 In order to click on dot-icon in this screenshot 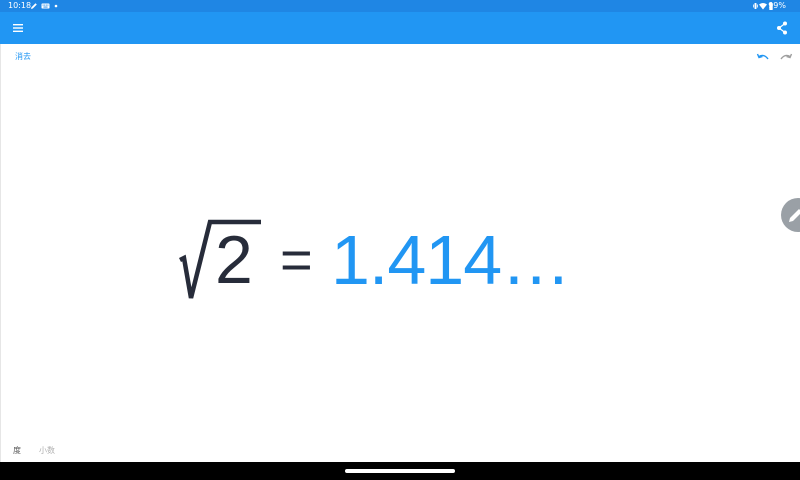, I will do `click(56, 6)`.